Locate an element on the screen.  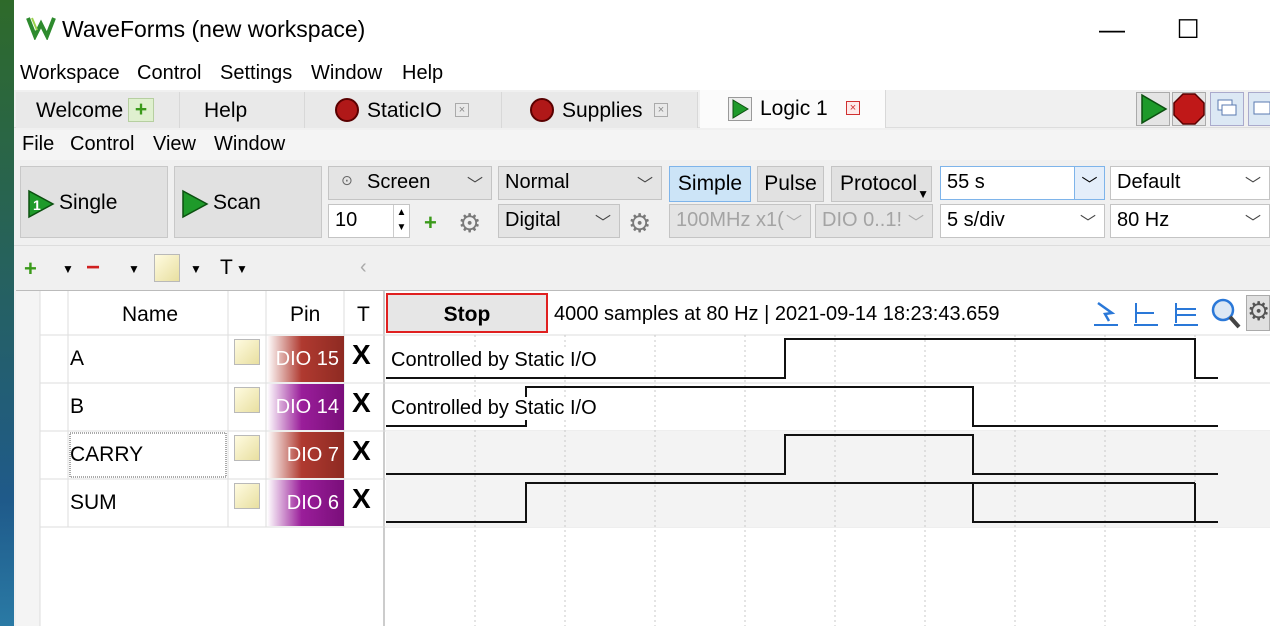
header-pin: Pin is located at coordinates (305, 315).